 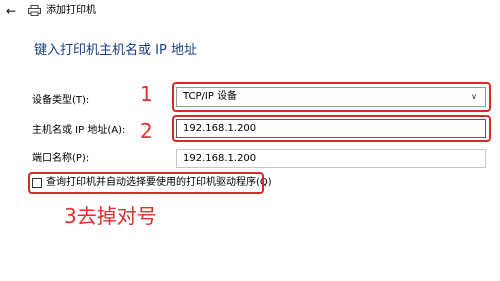 What do you see at coordinates (146, 94) in the screenshot?
I see `annotation-number-1: 1` at bounding box center [146, 94].